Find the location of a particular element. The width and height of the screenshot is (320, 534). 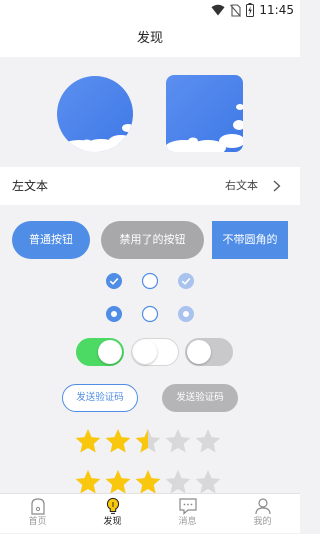

radio-unselected is located at coordinates (150, 314).